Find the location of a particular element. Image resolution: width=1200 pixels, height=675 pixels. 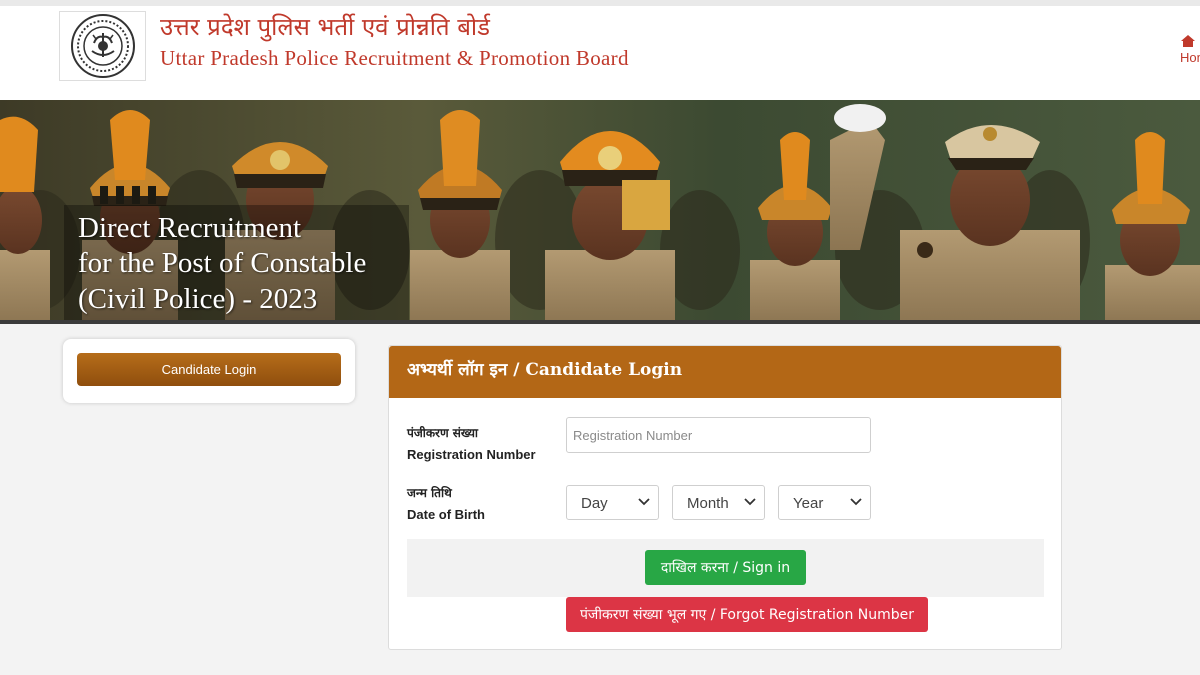

dob-month-select: Month is located at coordinates (718, 502).